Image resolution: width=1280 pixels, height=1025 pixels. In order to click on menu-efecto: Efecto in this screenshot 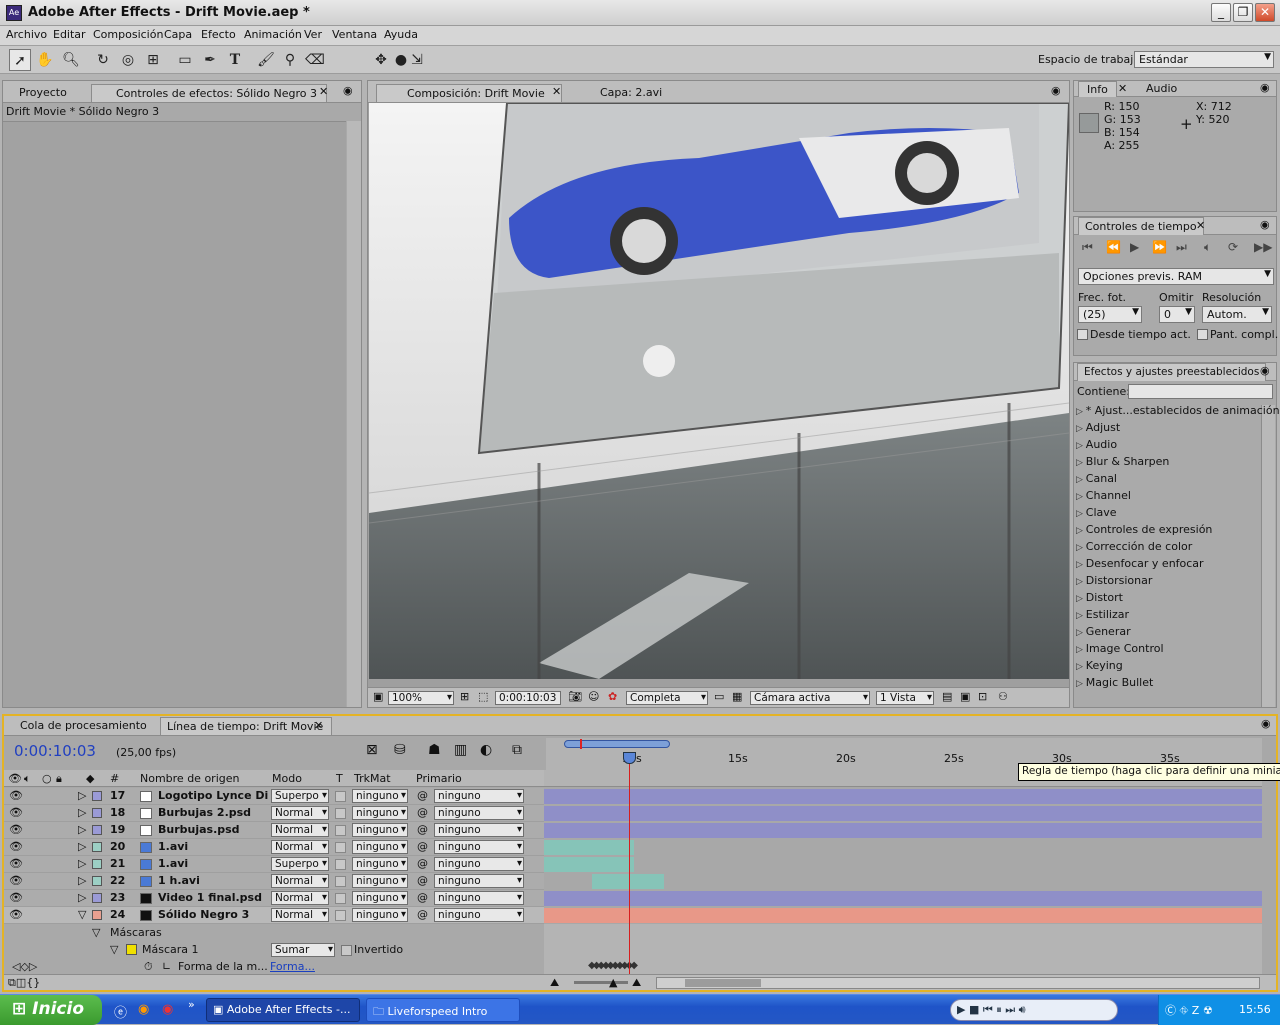, I will do `click(218, 34)`.